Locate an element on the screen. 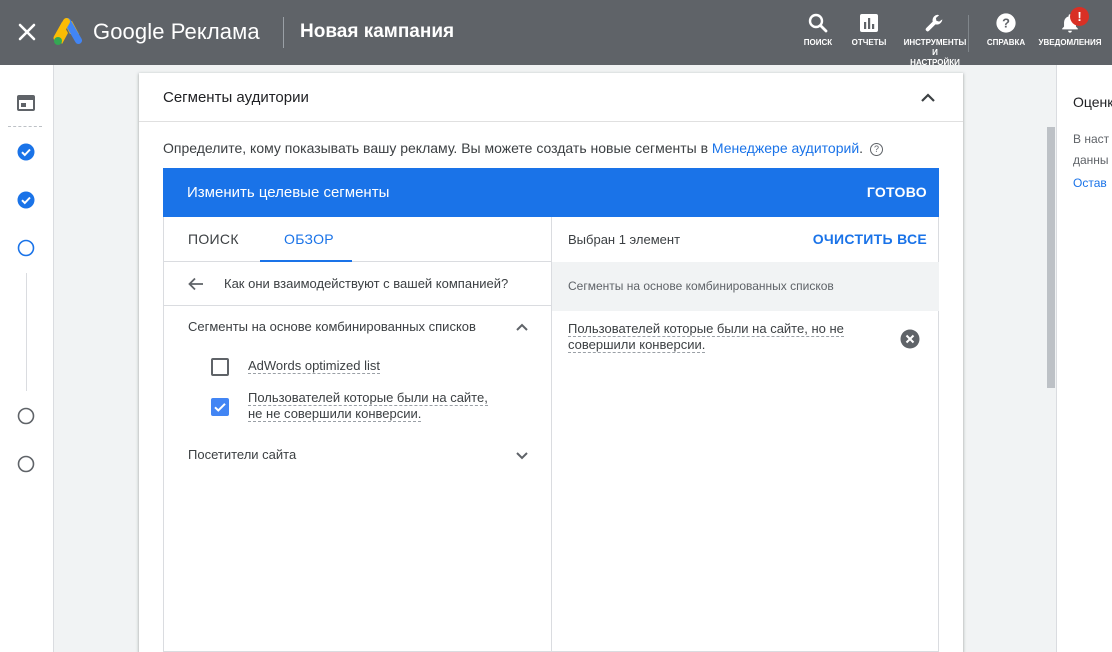 This screenshot has height=652, width=1112. reports-tool-button: ОТЧЕТЫ is located at coordinates (869, 30).